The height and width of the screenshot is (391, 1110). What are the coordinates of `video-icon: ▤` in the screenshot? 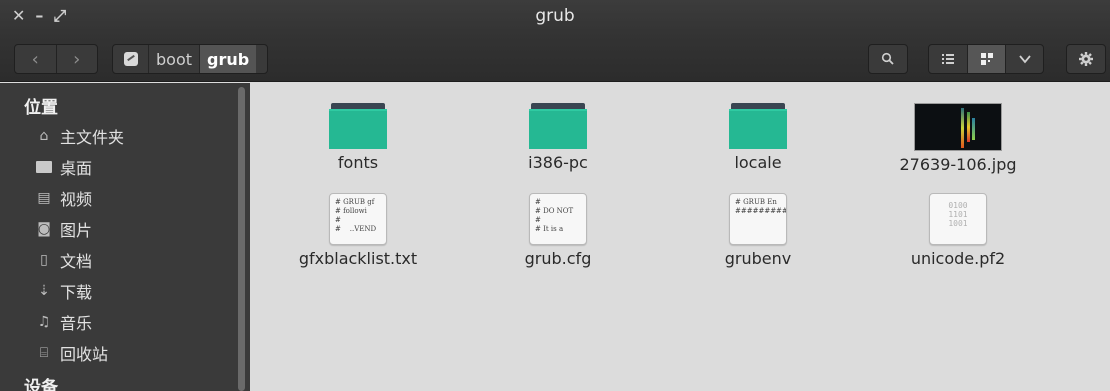 It's located at (44, 198).